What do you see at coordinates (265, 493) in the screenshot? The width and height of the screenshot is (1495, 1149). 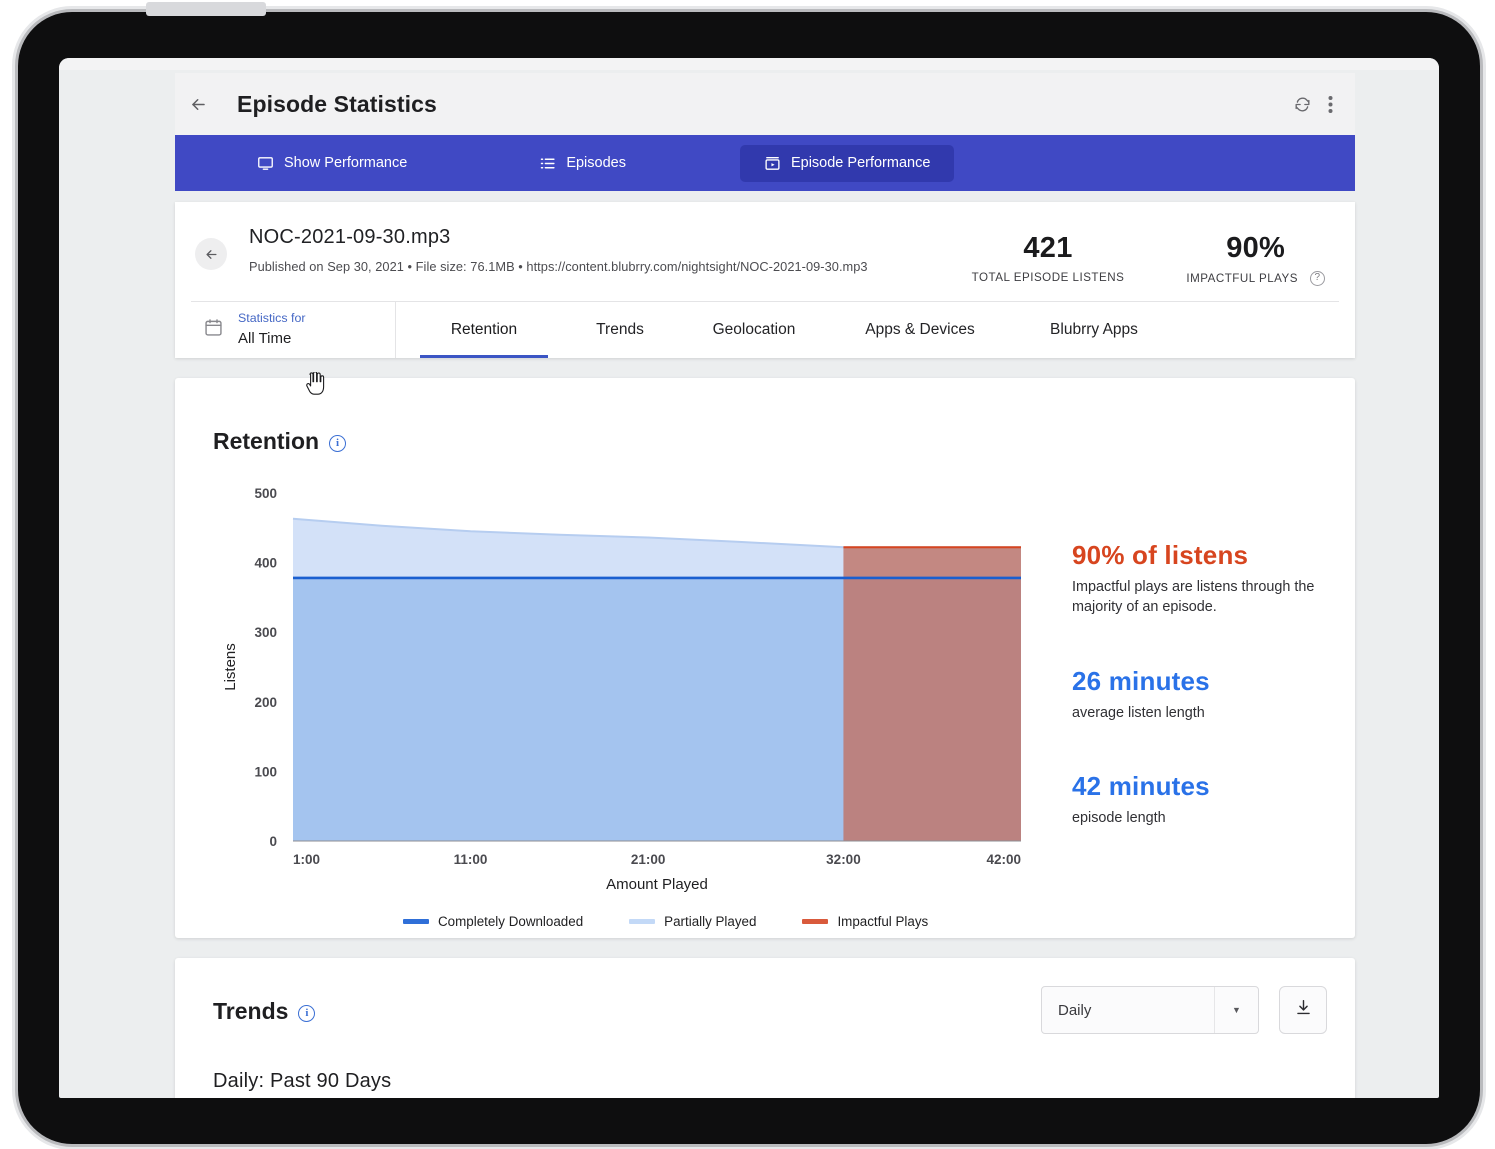 I see `svg-text: 500` at bounding box center [265, 493].